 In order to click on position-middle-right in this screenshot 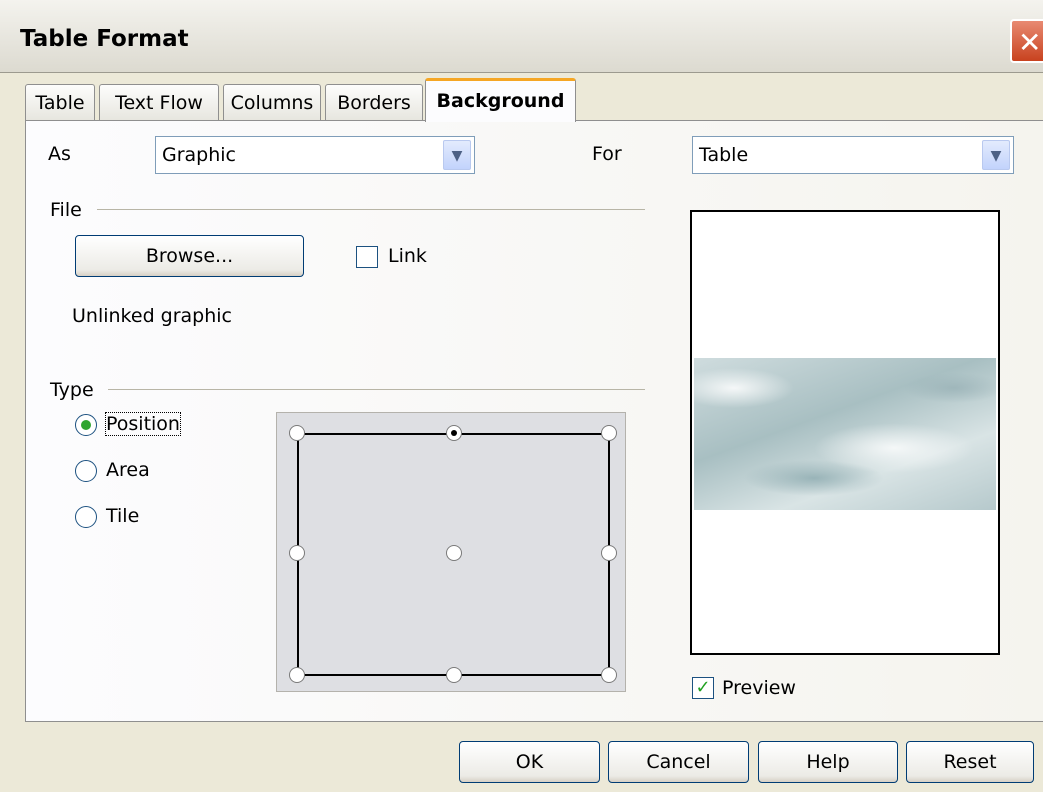, I will do `click(609, 553)`.